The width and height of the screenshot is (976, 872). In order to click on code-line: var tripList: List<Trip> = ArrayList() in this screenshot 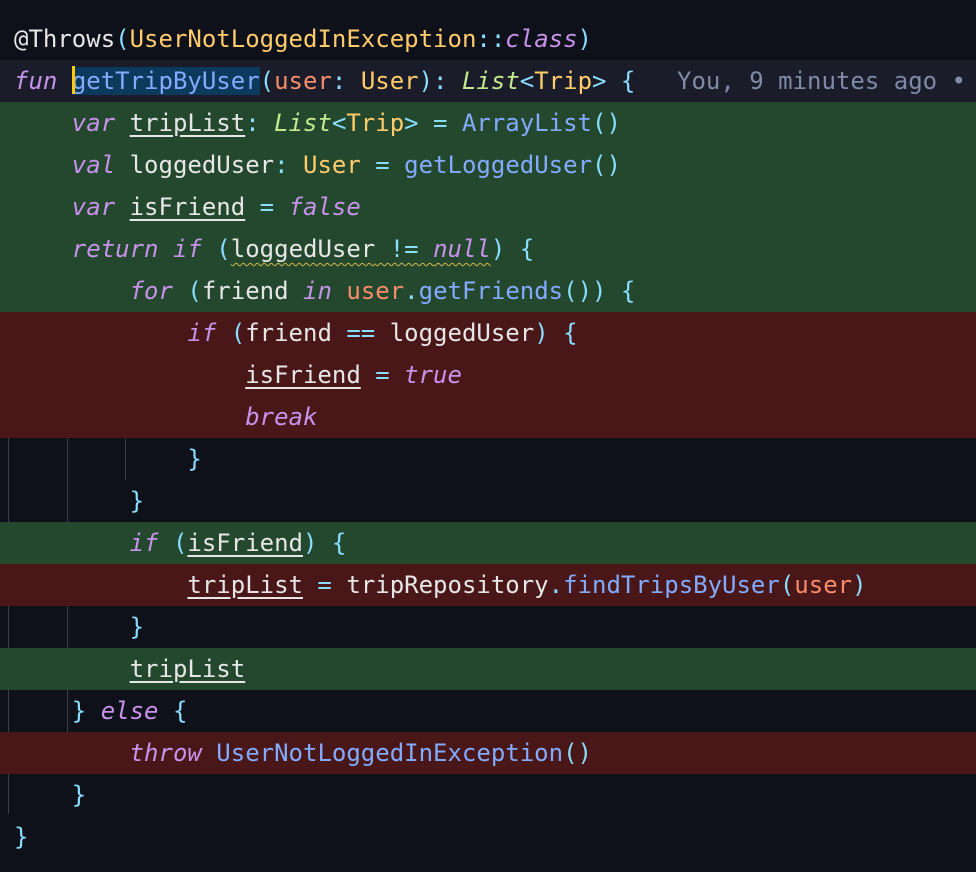, I will do `click(488, 123)`.